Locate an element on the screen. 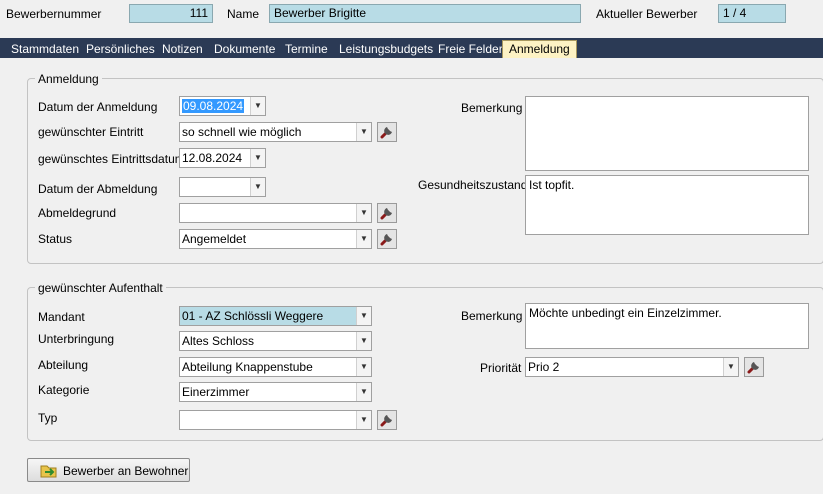  datum-abmeldung-picker: ▼ is located at coordinates (222, 187).